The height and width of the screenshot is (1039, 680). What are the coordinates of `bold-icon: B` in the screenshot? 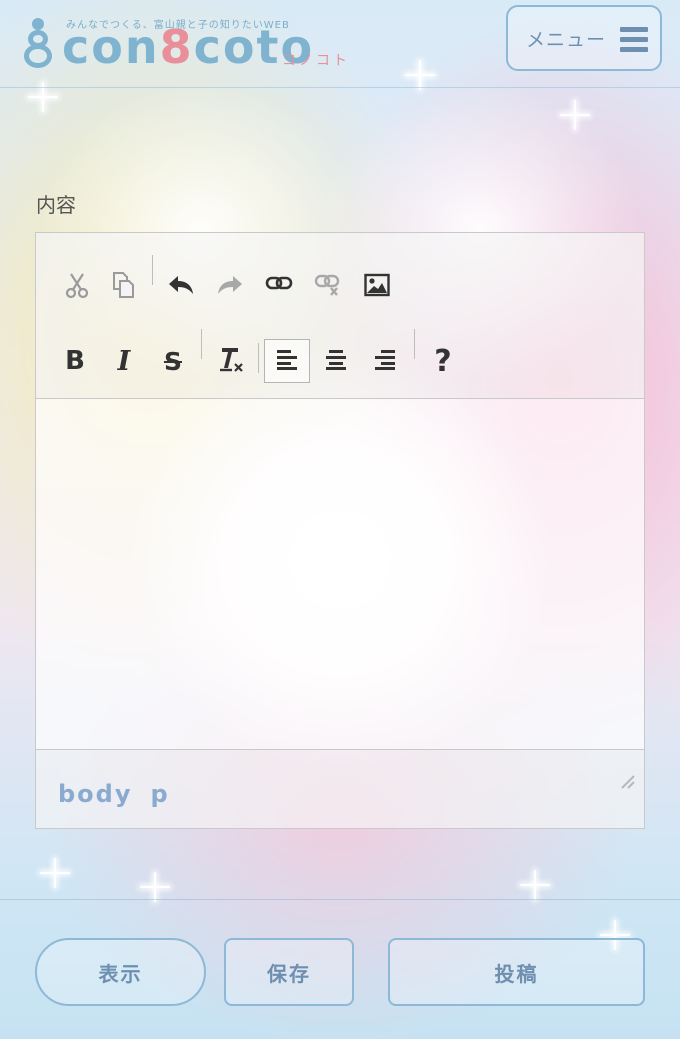 It's located at (75, 361).